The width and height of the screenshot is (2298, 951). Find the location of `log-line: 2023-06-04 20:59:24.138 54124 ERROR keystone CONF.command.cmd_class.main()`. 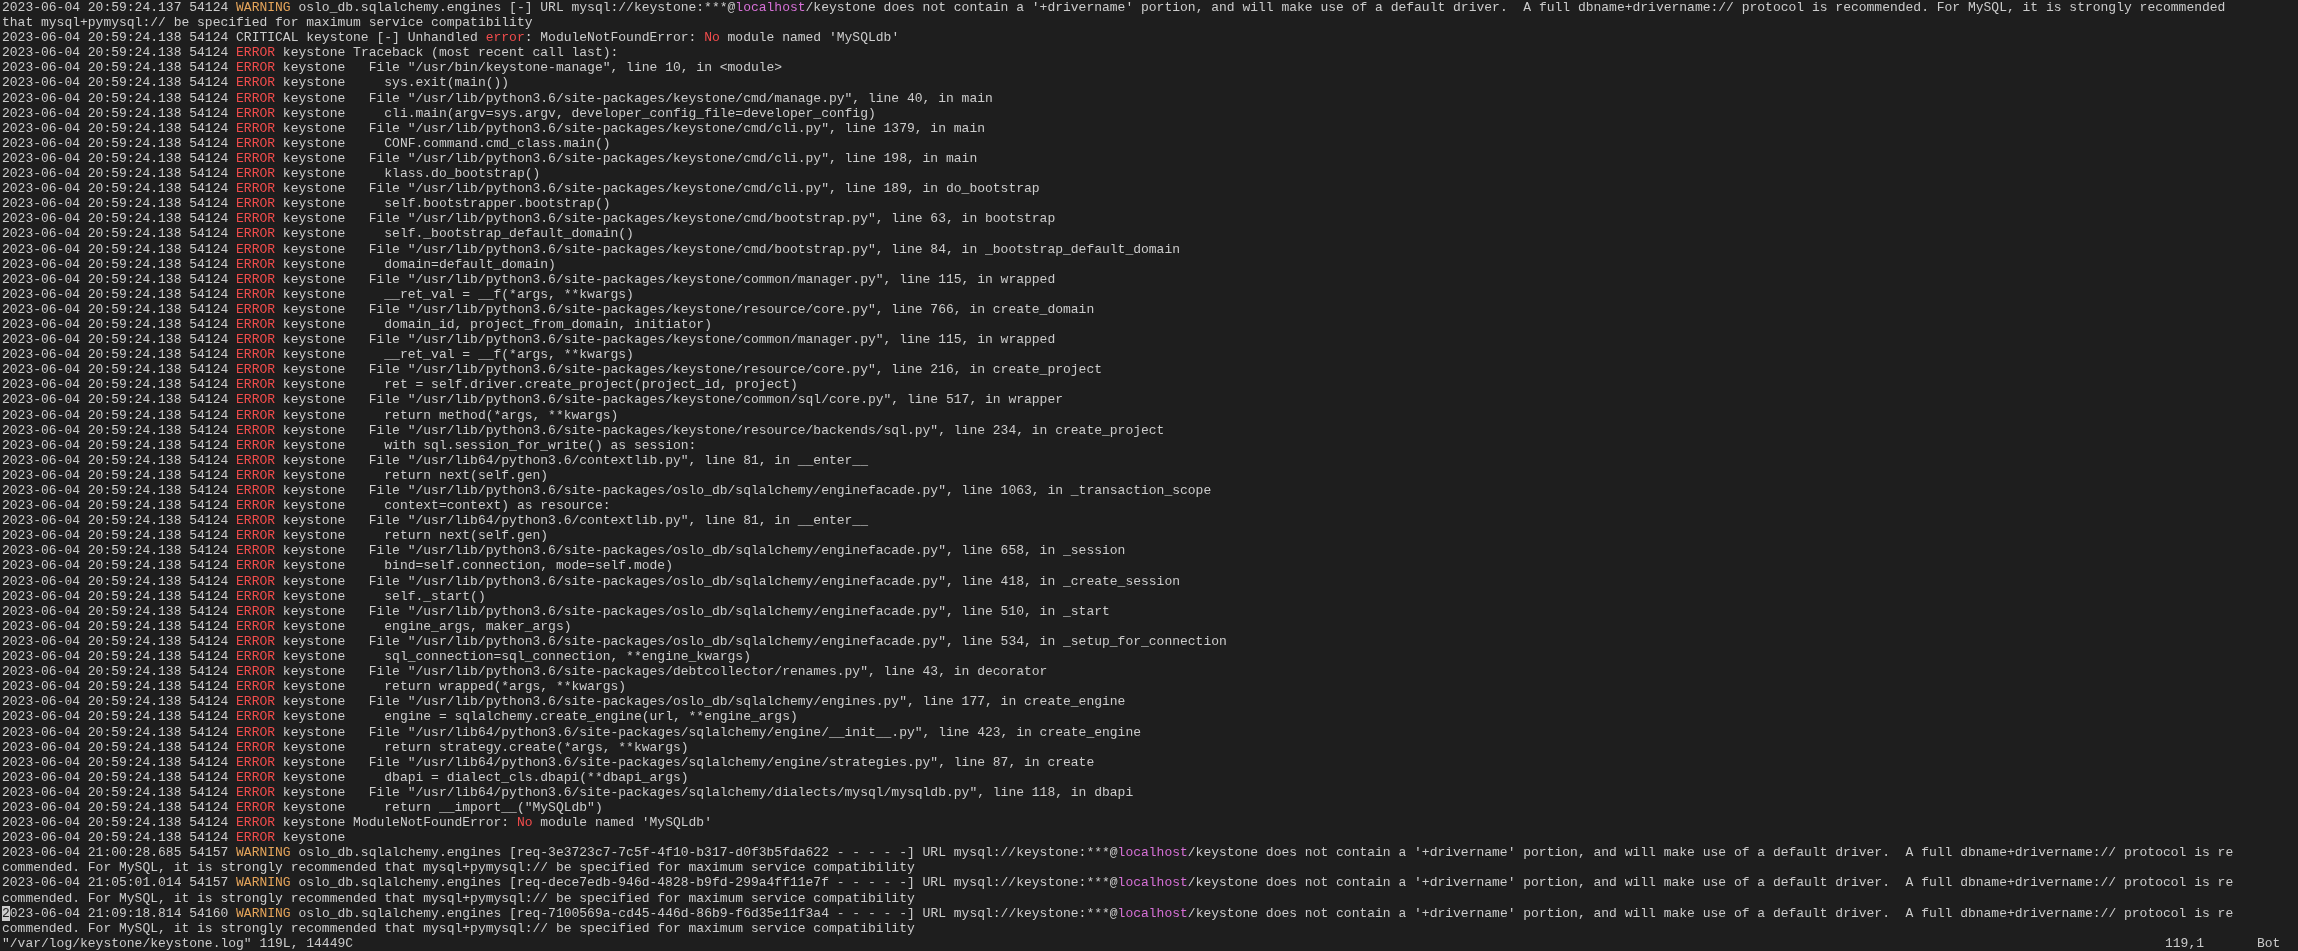

log-line: 2023-06-04 20:59:24.138 54124 ERROR keystone CONF.command.cmd_class.main() is located at coordinates (306, 143).